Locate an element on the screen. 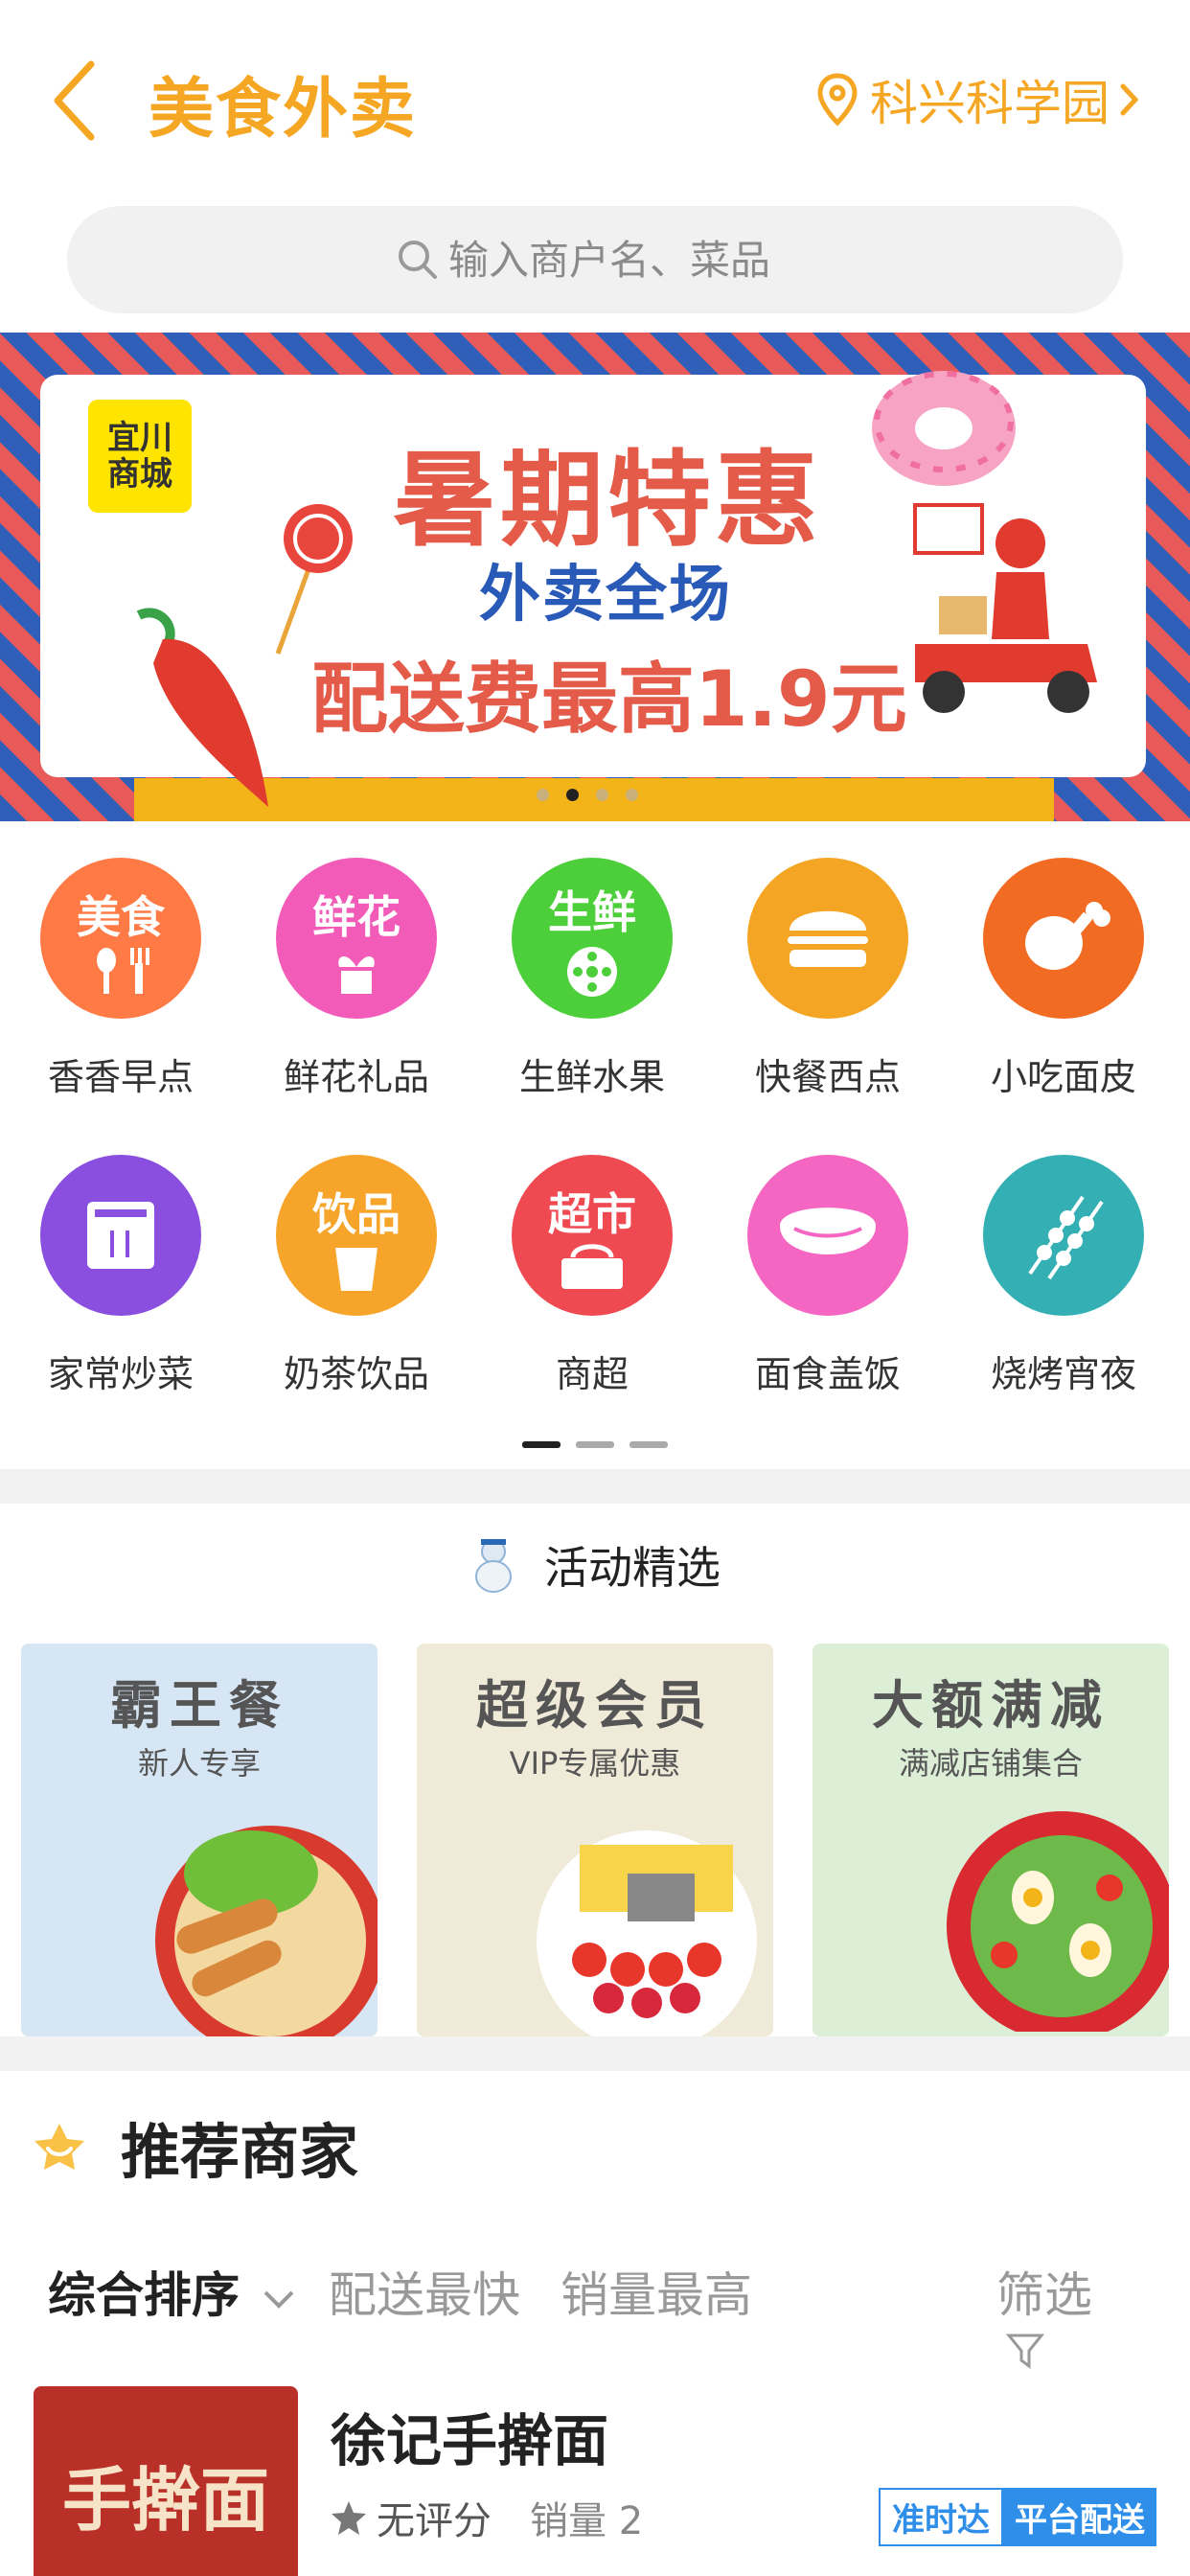 This screenshot has height=2576, width=1190. fruit-icon: 生鲜 is located at coordinates (592, 938).